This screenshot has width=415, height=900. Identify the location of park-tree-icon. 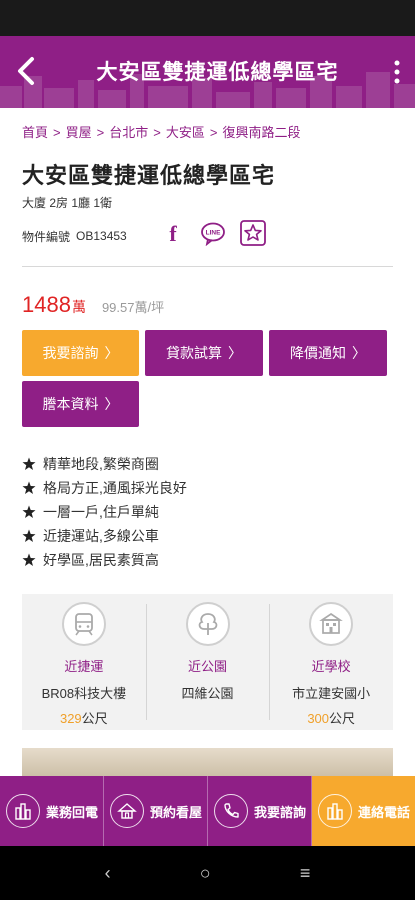
(207, 624).